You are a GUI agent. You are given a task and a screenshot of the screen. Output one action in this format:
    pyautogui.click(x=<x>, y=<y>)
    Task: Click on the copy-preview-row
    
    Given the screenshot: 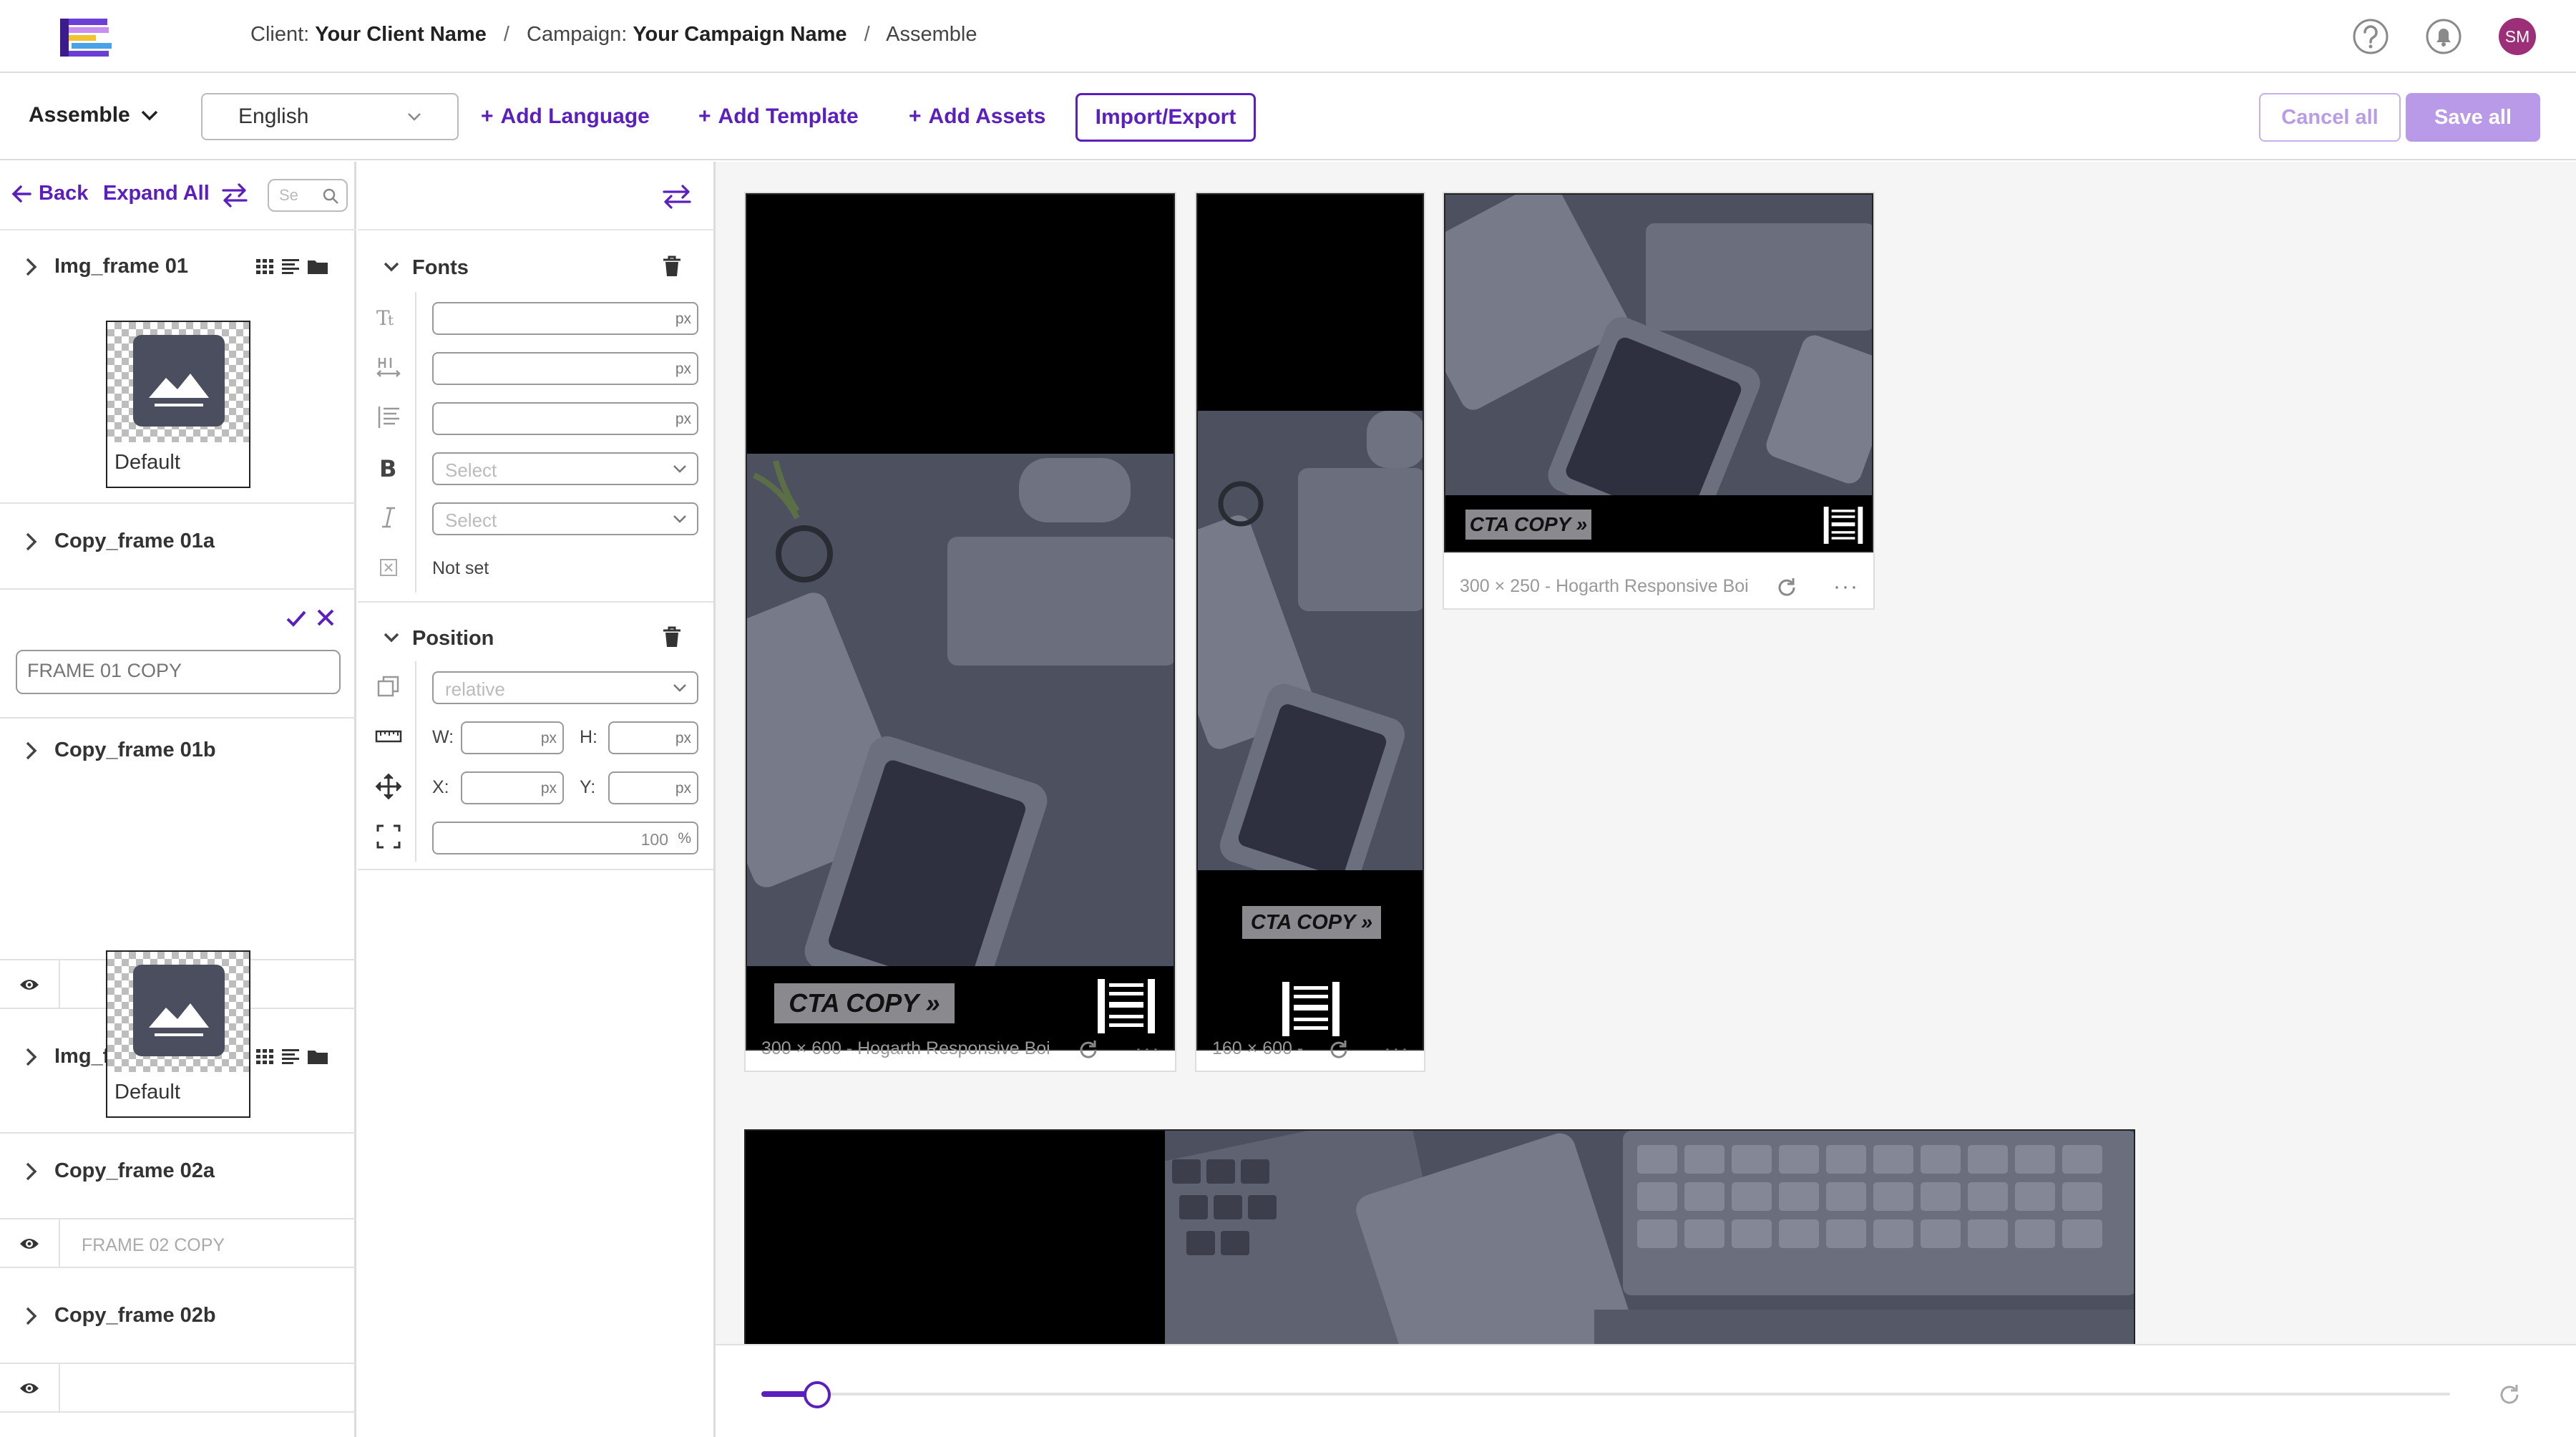 What is the action you would take?
    pyautogui.click(x=178, y=1388)
    